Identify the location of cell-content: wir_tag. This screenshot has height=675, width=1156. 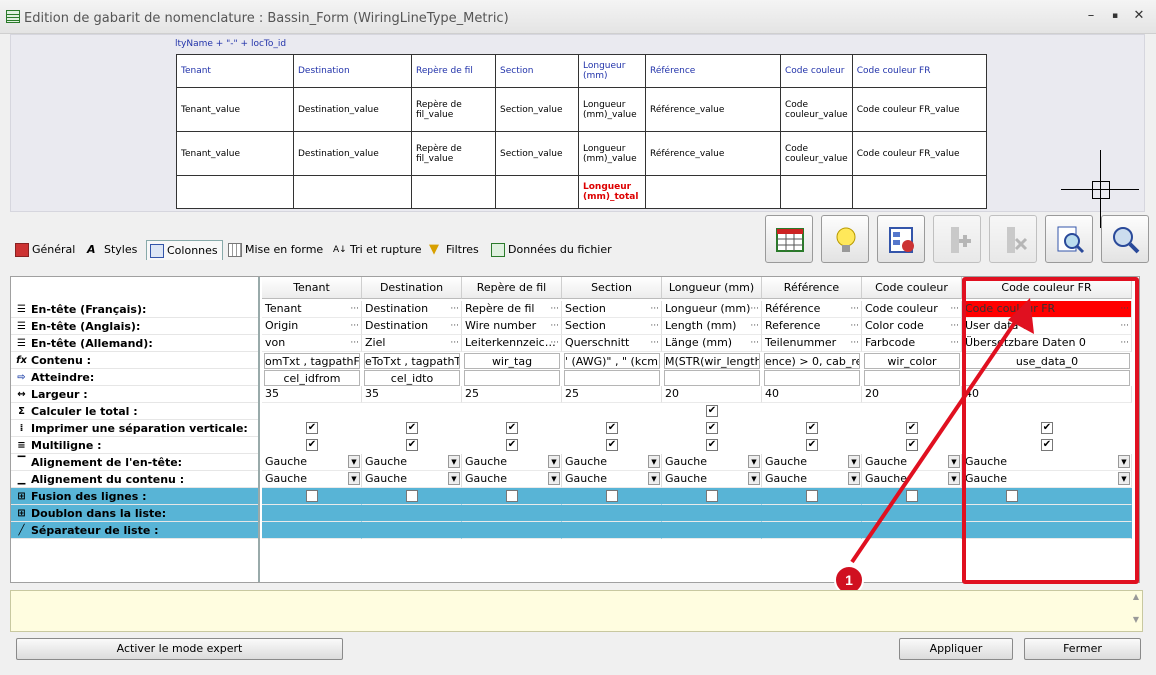
(512, 361).